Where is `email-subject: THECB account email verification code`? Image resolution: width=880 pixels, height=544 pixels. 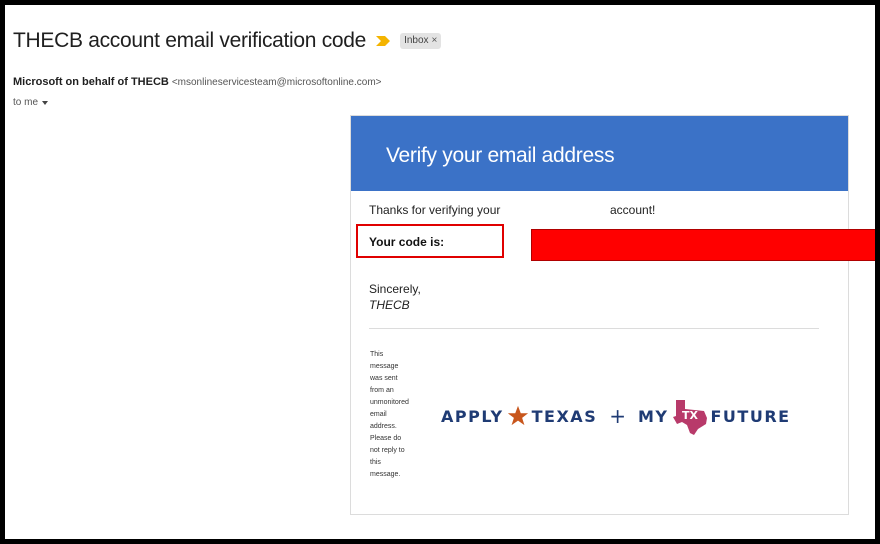 email-subject: THECB account email verification code is located at coordinates (190, 40).